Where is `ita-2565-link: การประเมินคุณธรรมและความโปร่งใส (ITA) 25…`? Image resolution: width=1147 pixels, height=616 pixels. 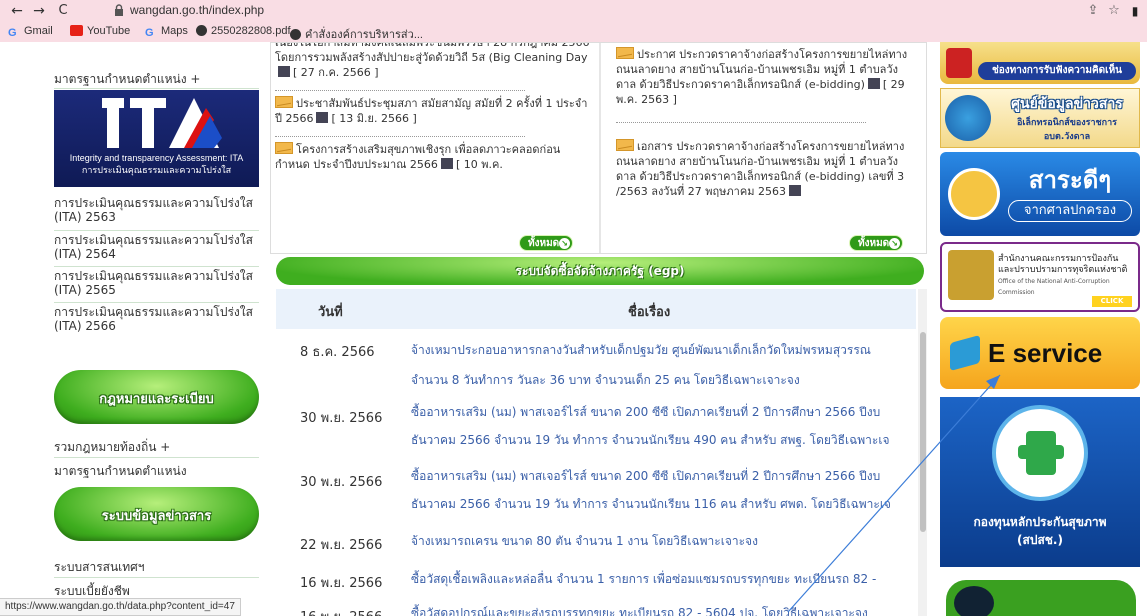 ita-2565-link: การประเมินคุณธรรมและความโปร่งใส (ITA) 25… is located at coordinates (156, 283).